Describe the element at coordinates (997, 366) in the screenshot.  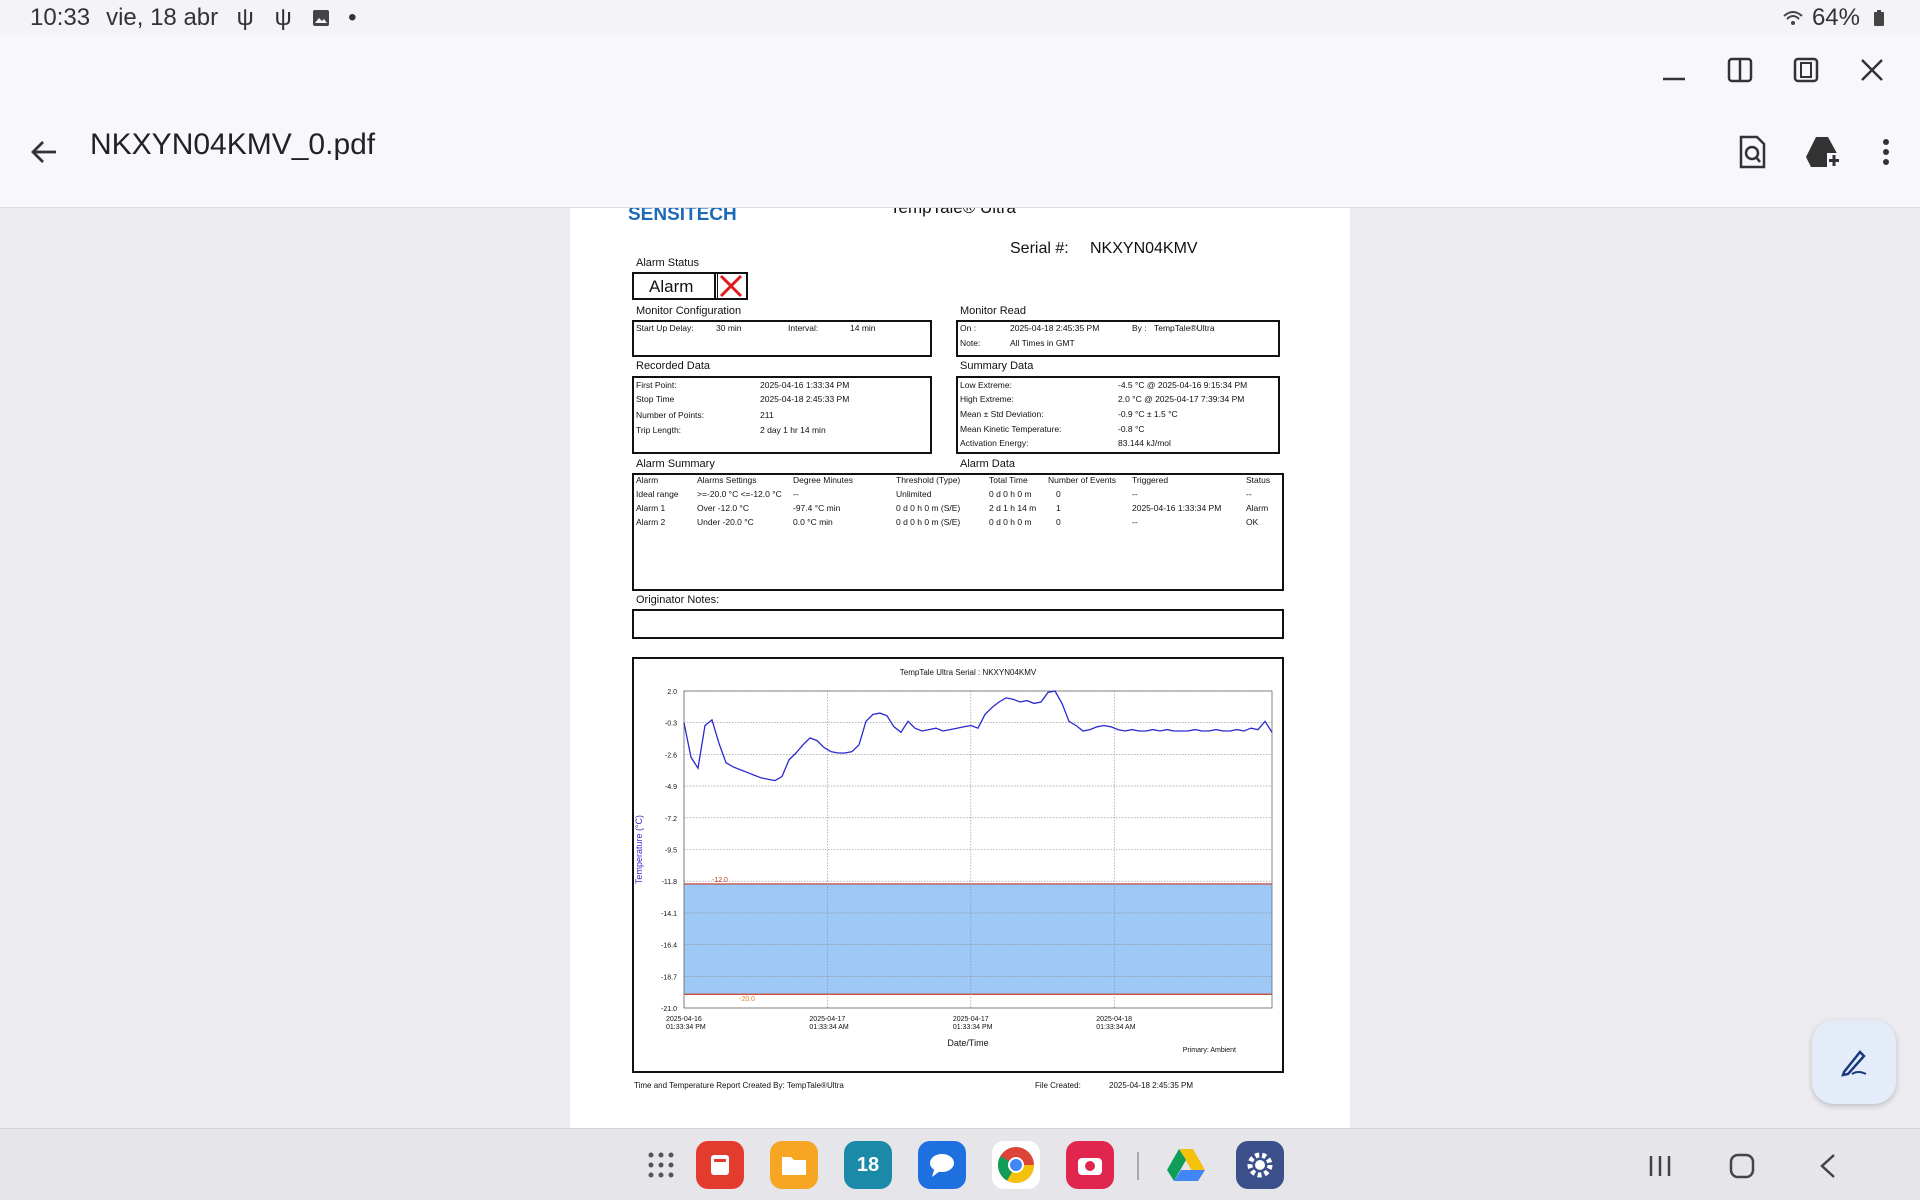
I see `summary-data-title: Summary Data` at that location.